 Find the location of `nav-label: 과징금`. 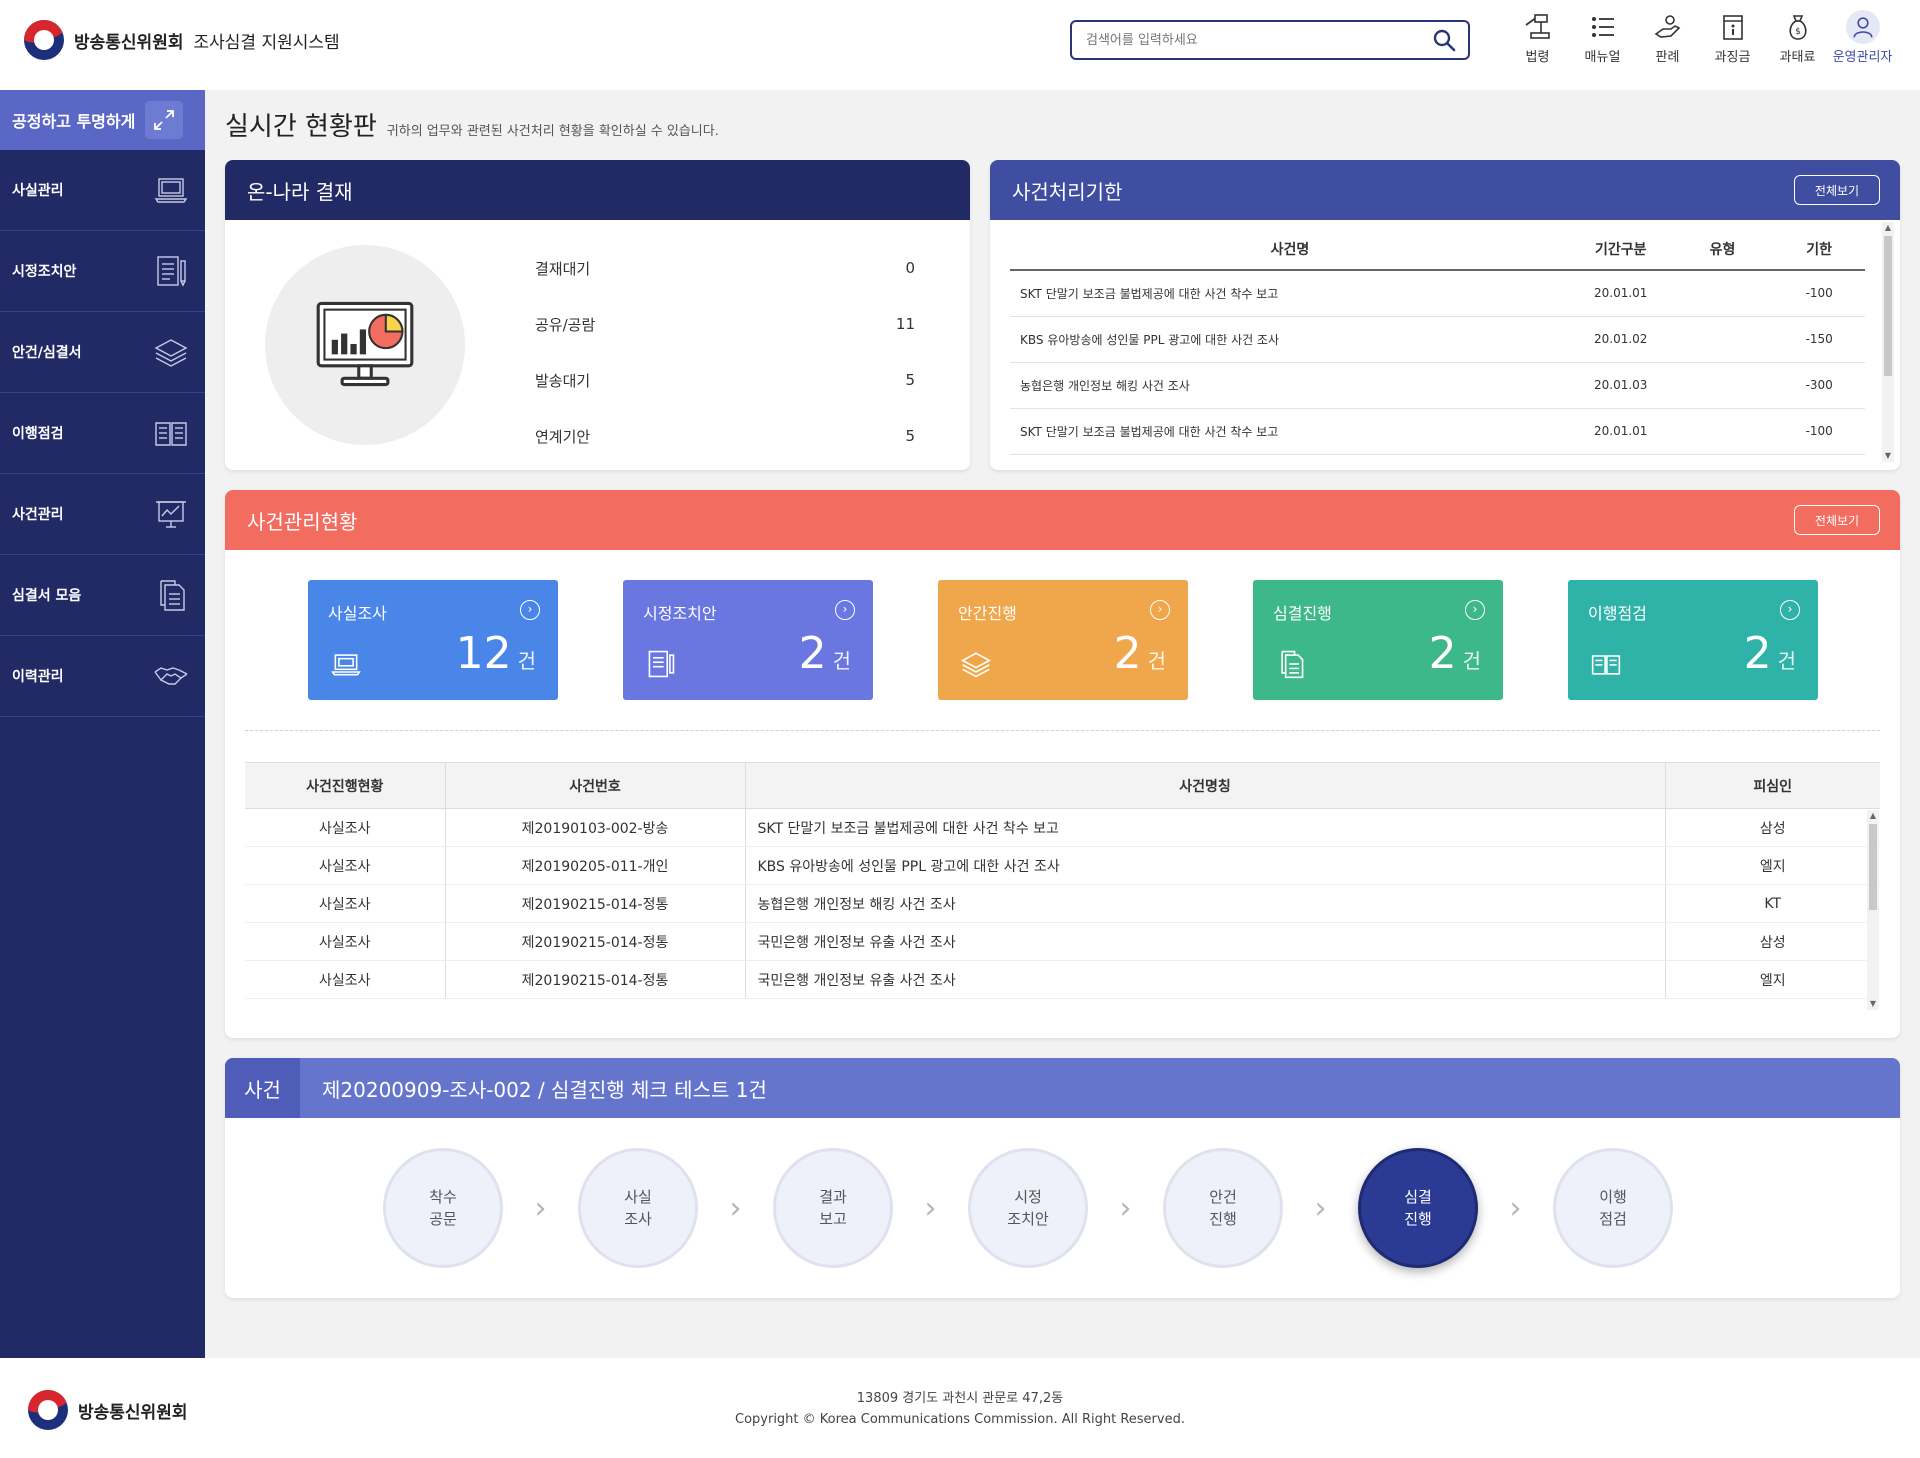

nav-label: 과징금 is located at coordinates (1732, 57).